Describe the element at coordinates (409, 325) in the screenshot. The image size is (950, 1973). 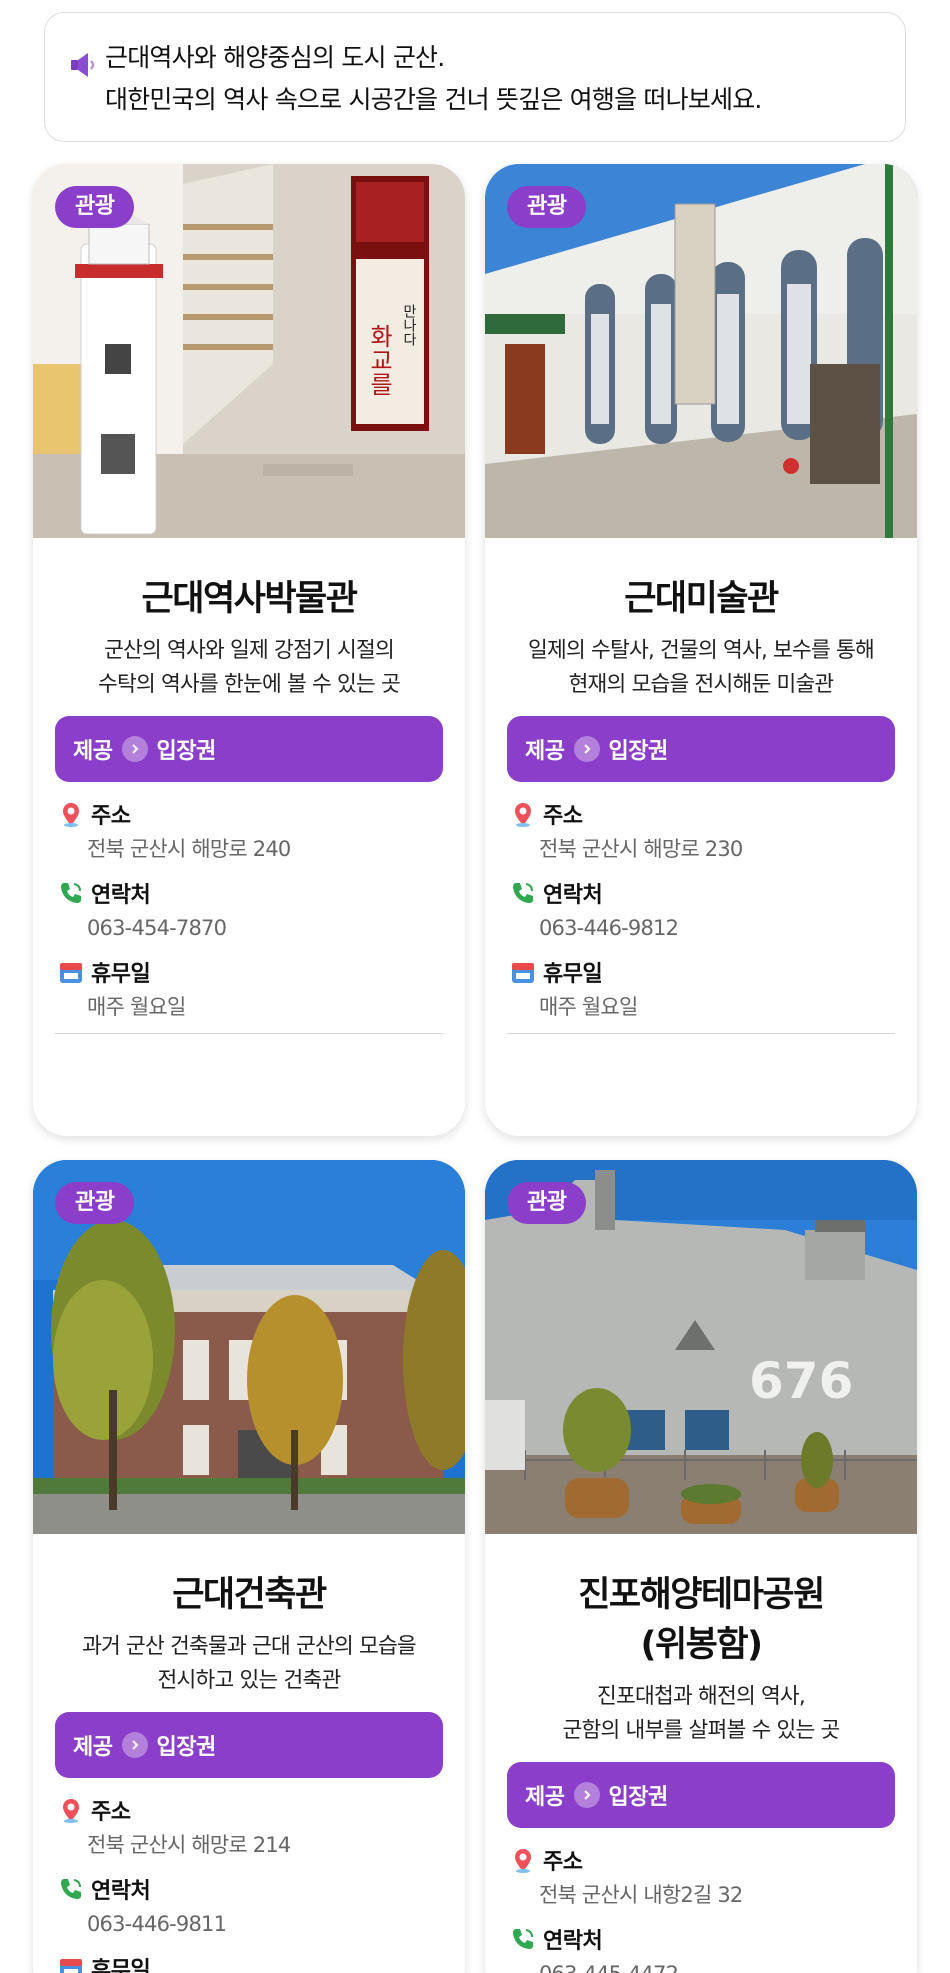
I see `banner-text-side: 만나다` at that location.